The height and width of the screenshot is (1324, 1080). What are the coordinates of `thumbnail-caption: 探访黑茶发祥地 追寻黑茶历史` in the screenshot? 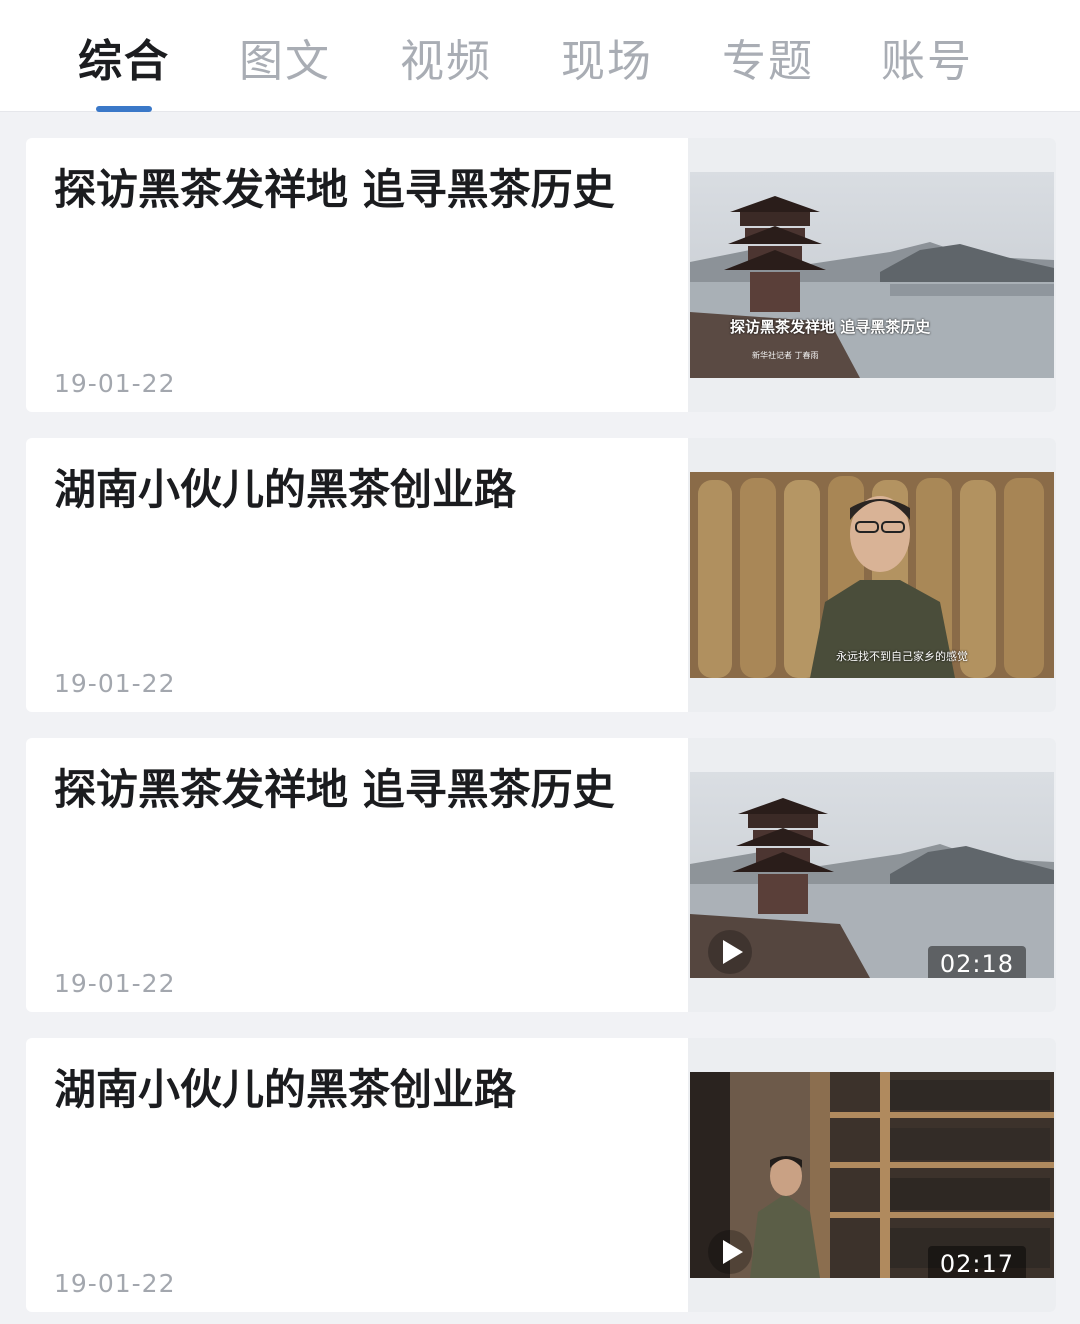 It's located at (830, 327).